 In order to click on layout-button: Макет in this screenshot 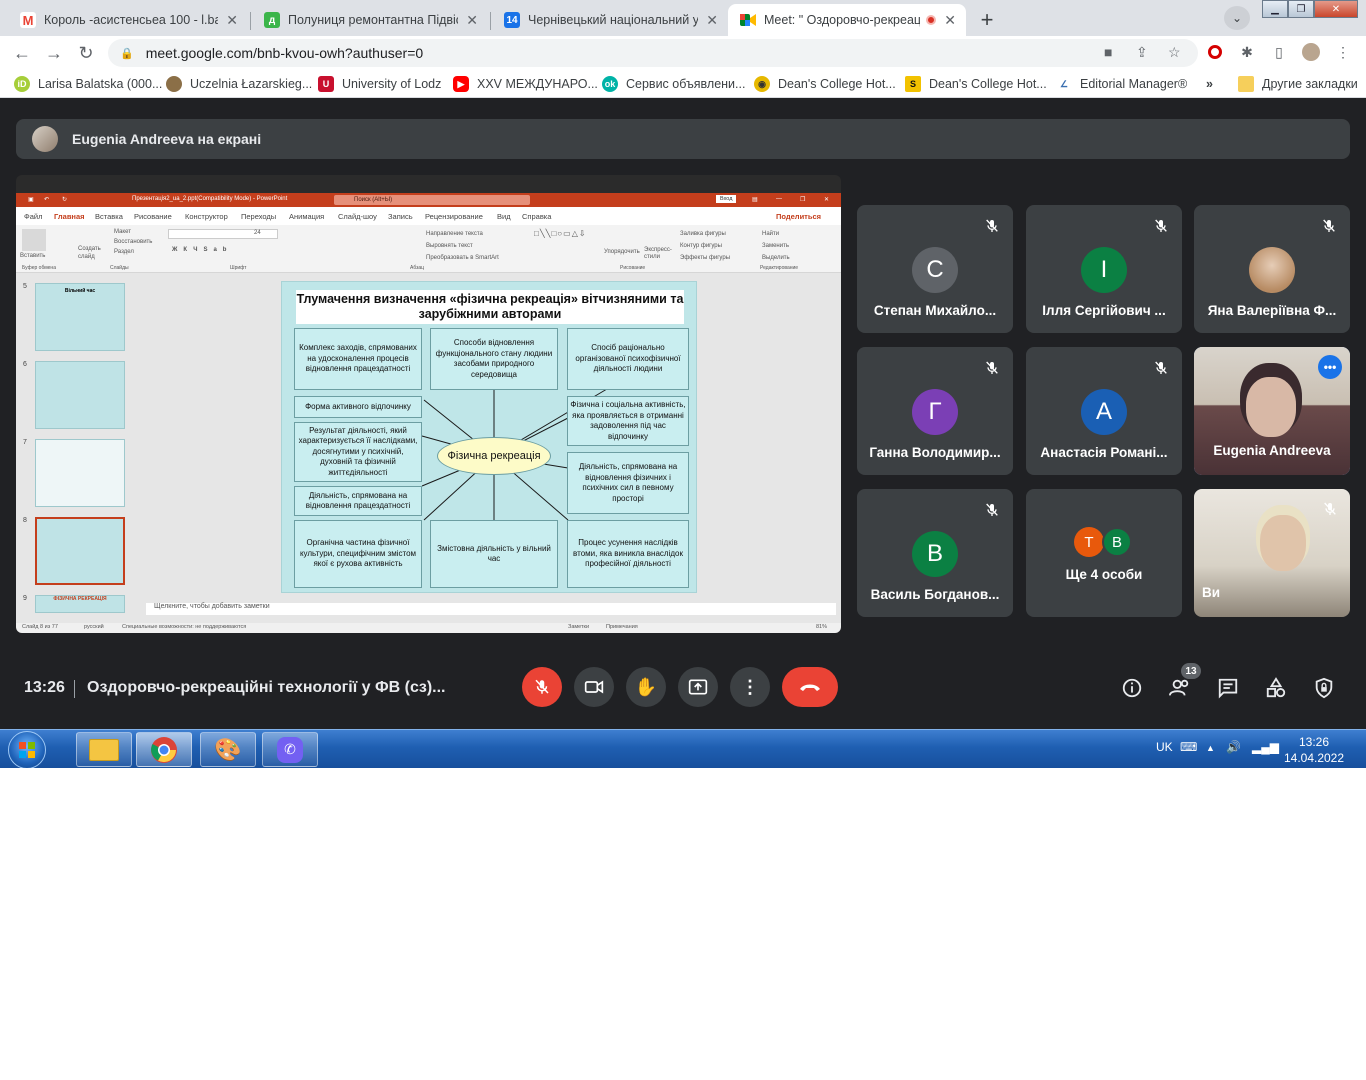, I will do `click(122, 232)`.